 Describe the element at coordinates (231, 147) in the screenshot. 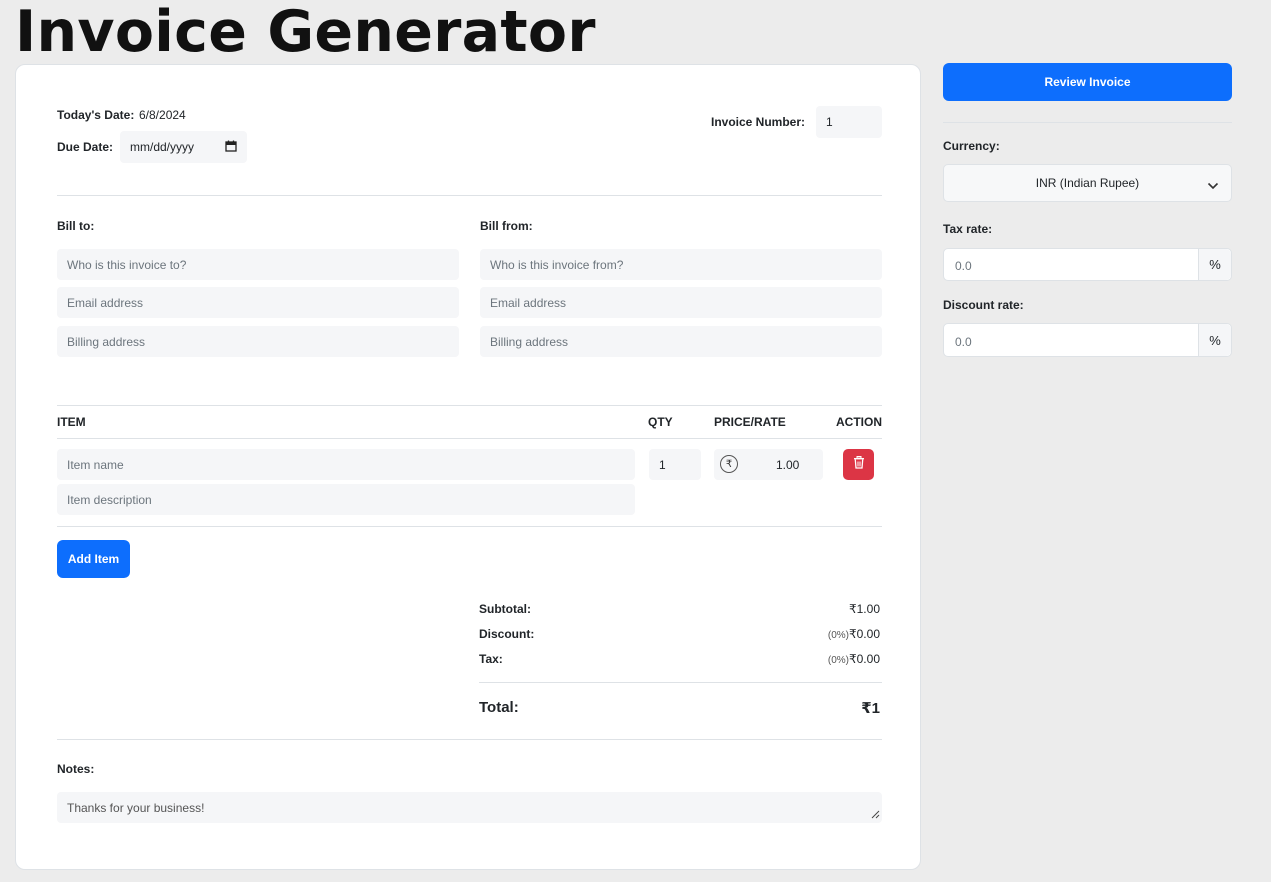

I see `calendar-icon` at that location.